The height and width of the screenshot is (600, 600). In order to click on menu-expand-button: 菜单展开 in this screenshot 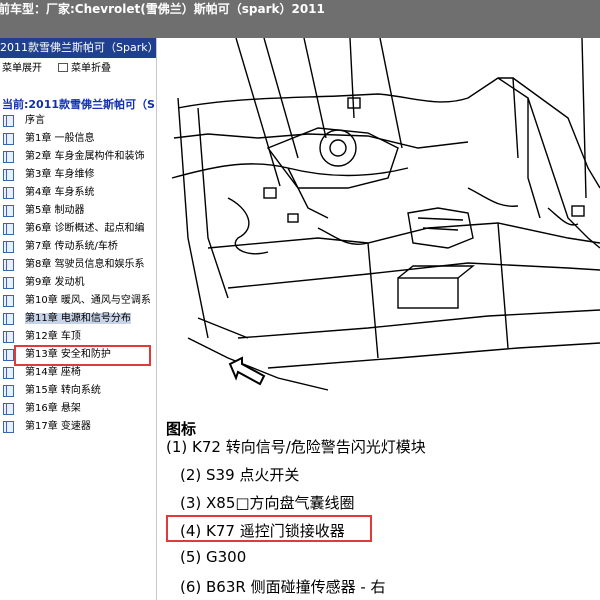, I will do `click(22, 69)`.